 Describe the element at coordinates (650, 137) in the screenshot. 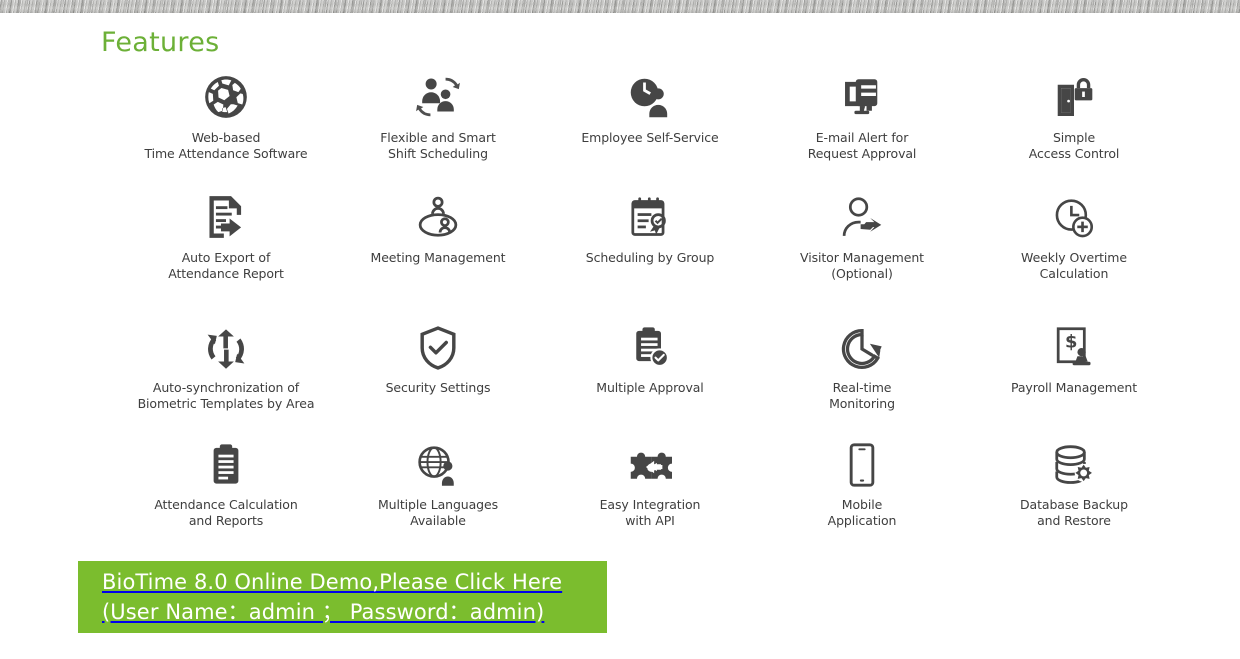

I see `feature-label: Employee Self-Service` at that location.